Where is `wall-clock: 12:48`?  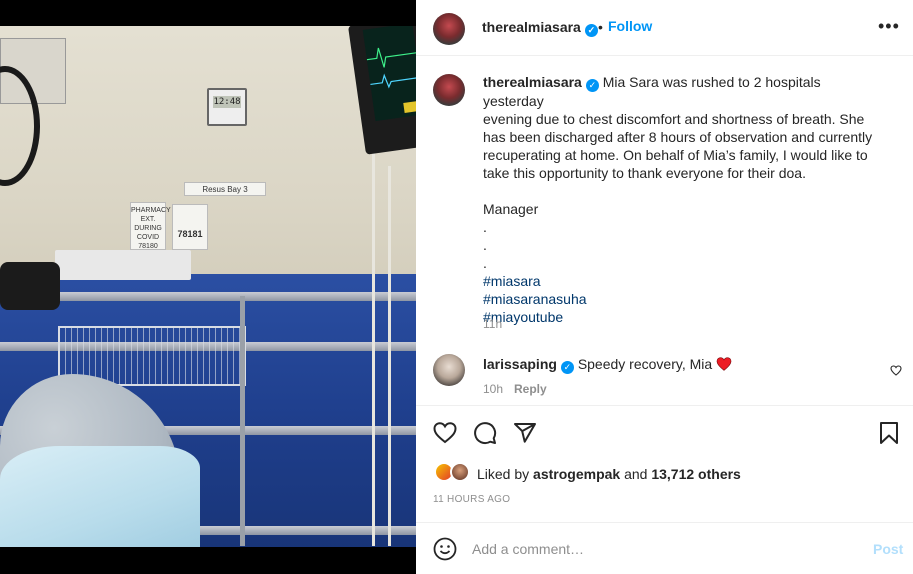
wall-clock: 12:48 is located at coordinates (227, 107).